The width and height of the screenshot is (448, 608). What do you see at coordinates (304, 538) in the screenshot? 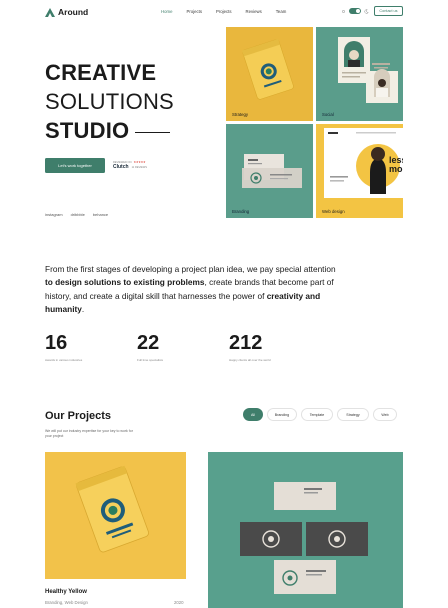
I see `project-image-business-cards` at bounding box center [304, 538].